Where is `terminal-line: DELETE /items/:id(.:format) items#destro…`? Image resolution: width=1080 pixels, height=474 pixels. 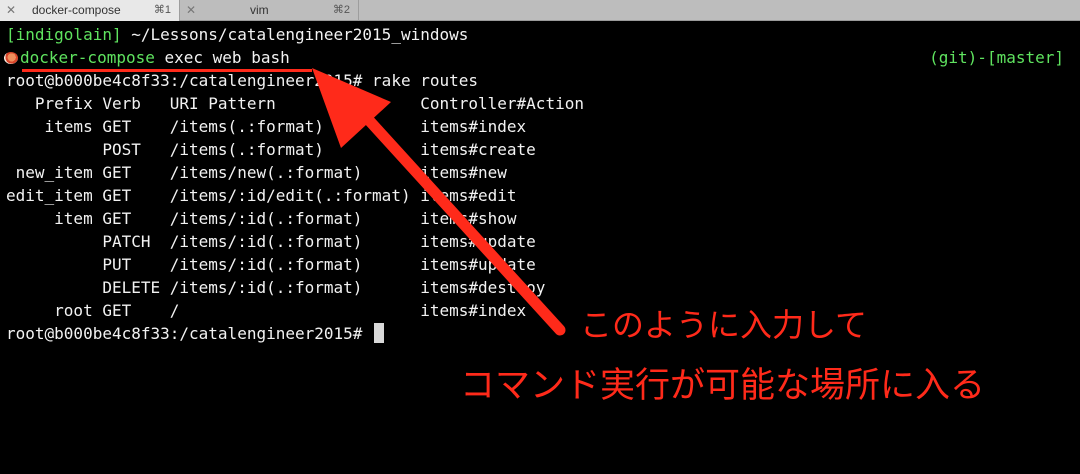
terminal-line: DELETE /items/:id(.:format) items#destro… is located at coordinates (276, 287).